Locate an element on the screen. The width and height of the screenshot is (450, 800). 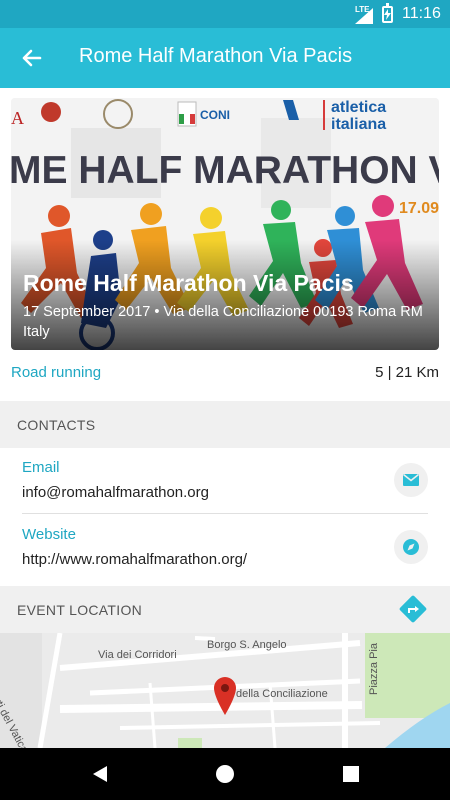
directions-icon is located at coordinates (413, 609).